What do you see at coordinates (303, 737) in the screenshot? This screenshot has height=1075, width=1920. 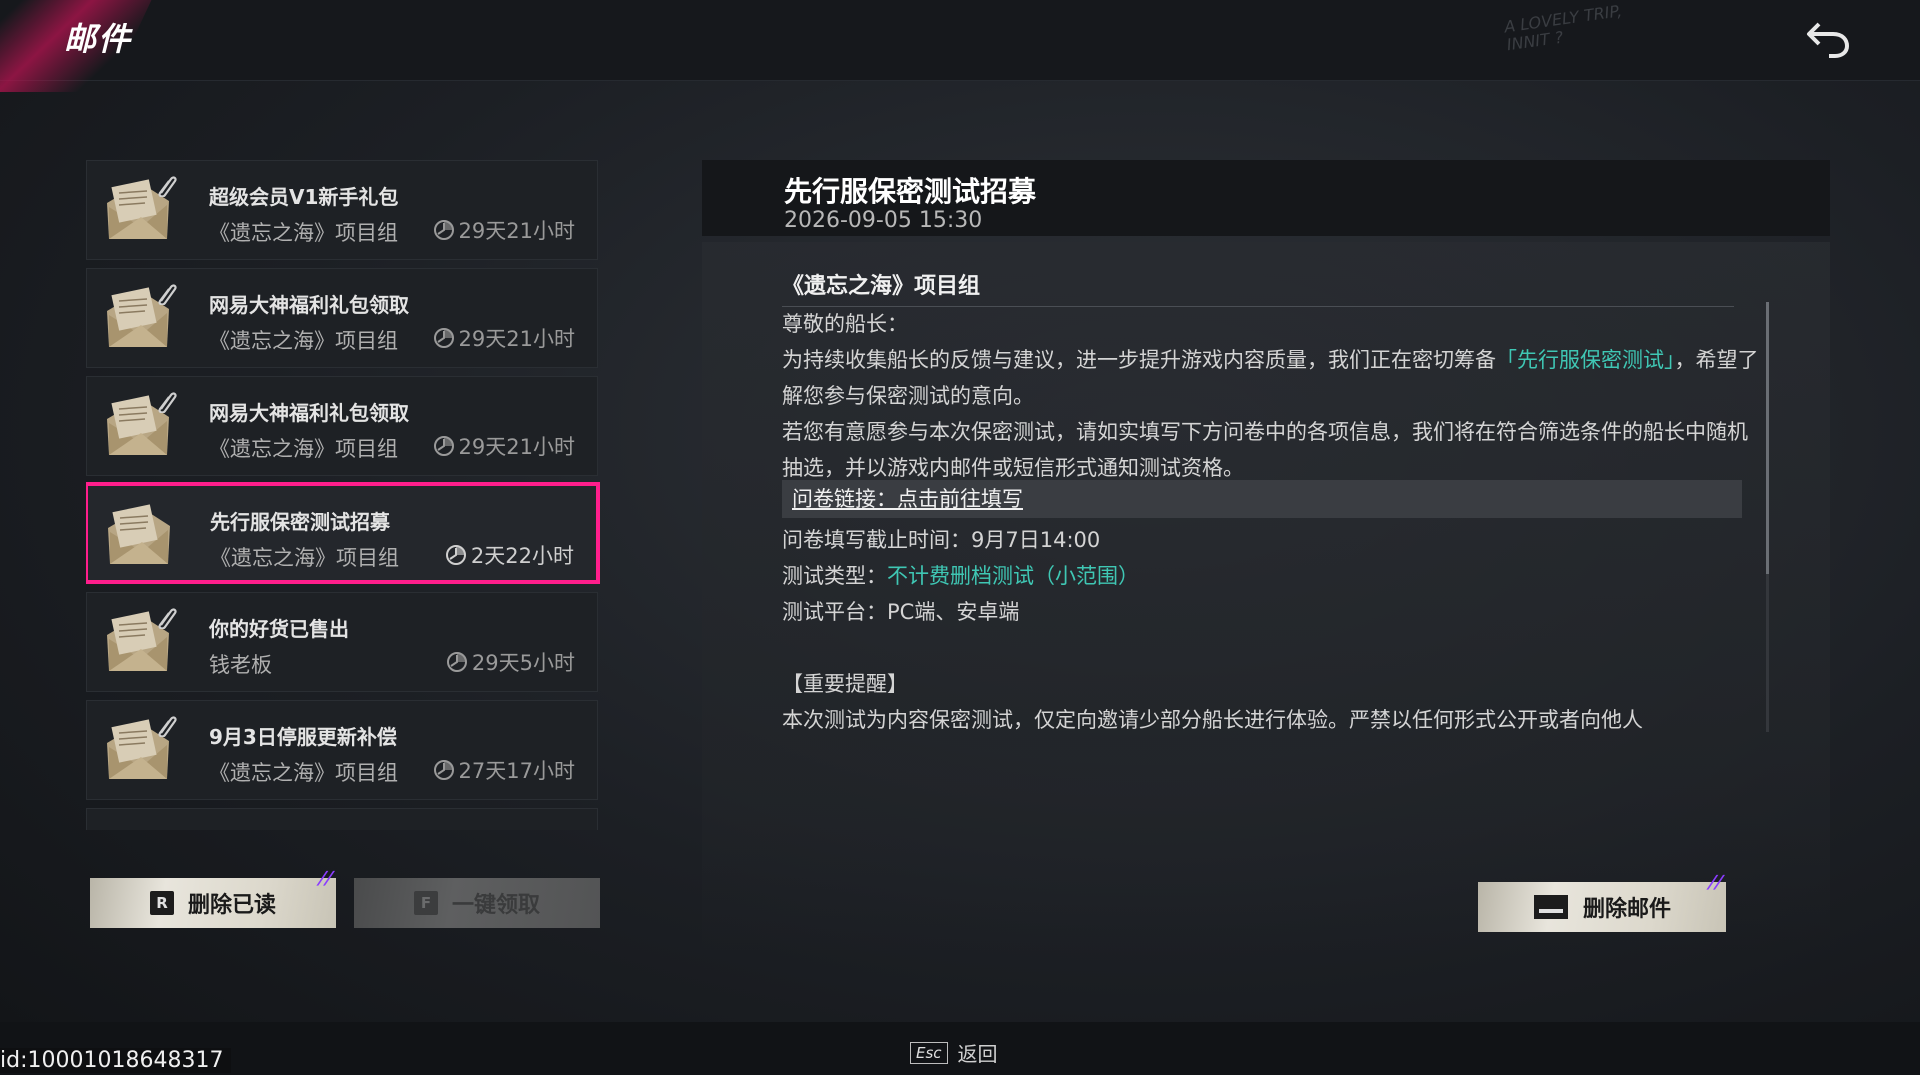 I see `mail-subject: 9月3日停服更新补偿` at bounding box center [303, 737].